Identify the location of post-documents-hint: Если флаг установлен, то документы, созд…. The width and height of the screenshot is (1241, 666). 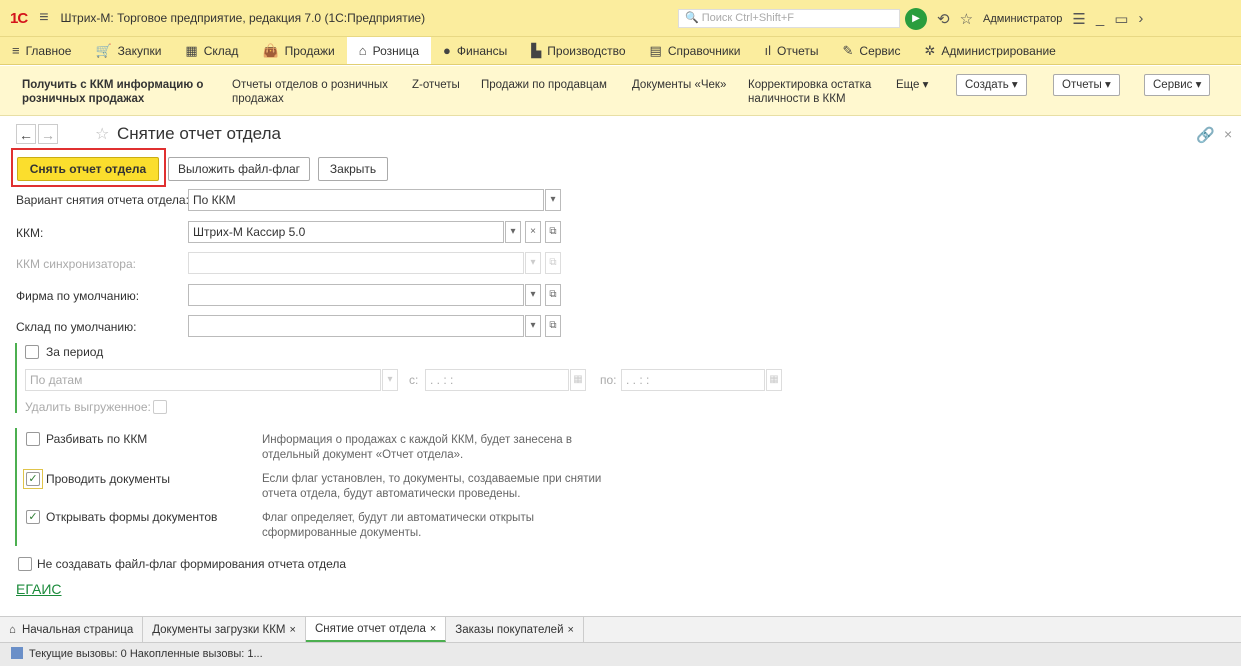
(432, 486).